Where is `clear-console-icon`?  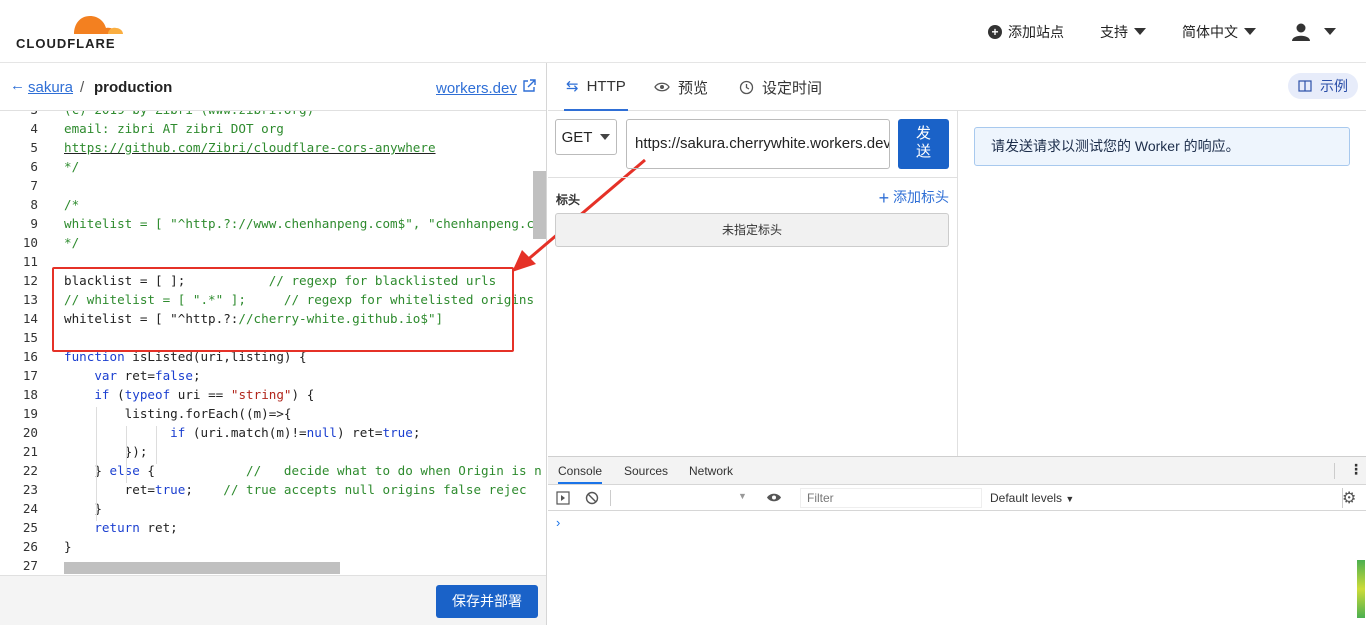
clear-console-icon is located at coordinates (592, 498).